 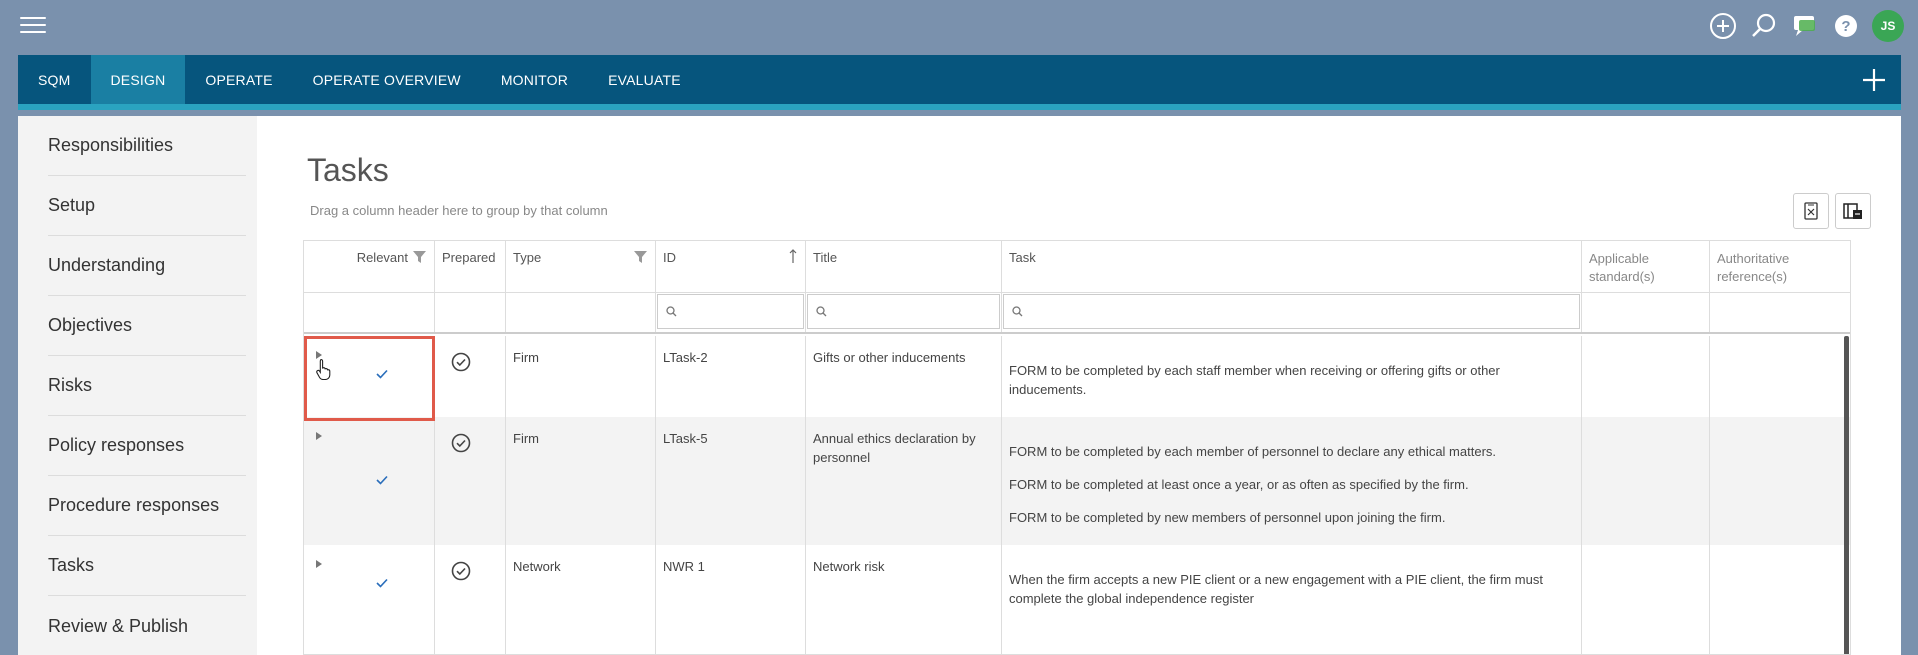 I want to click on column-header-label: Type, so click(x=527, y=257).